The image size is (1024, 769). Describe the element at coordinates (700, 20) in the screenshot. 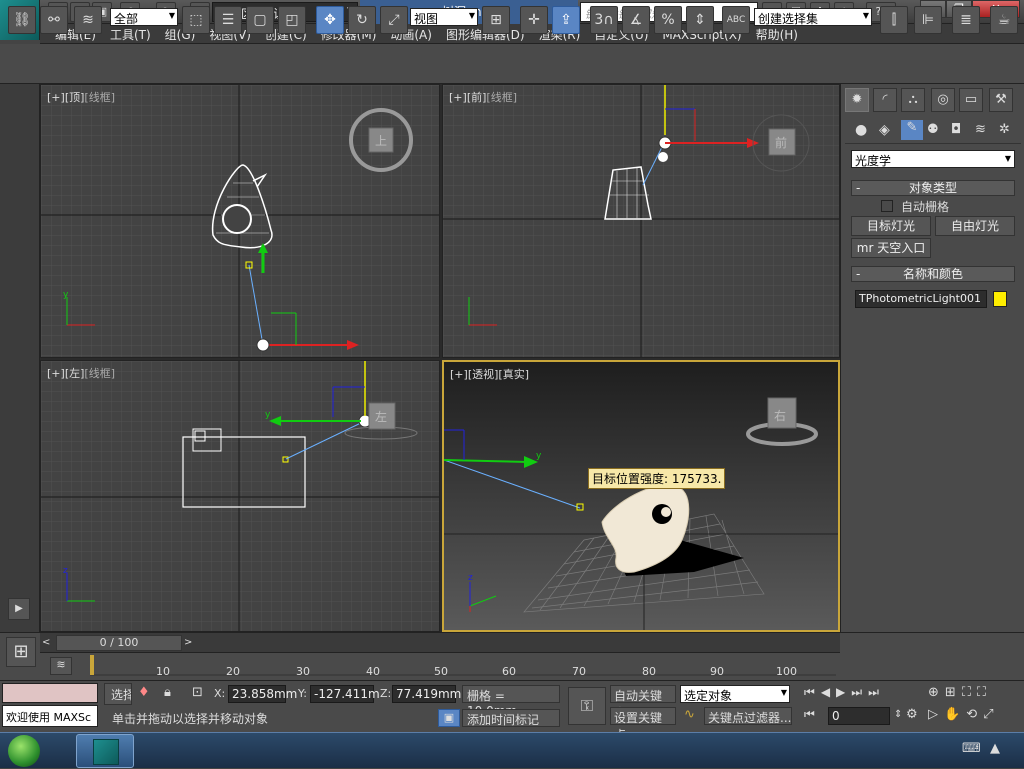

I see `spinner-snap-icon: ⇕` at that location.